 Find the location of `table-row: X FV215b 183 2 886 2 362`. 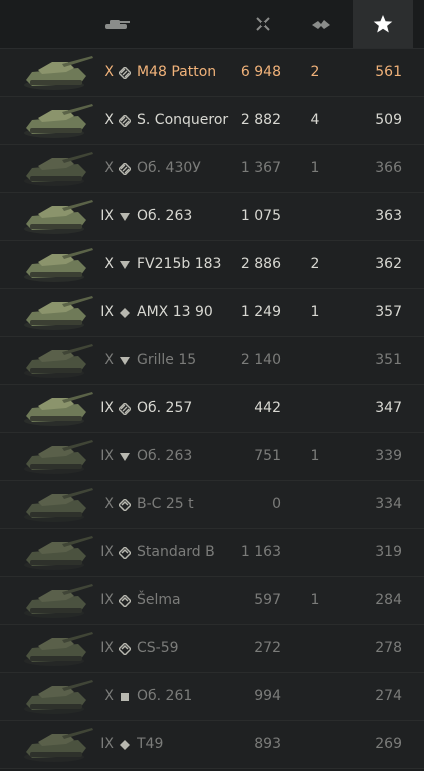

table-row: X FV215b 183 2 886 2 362 is located at coordinates (212, 265).